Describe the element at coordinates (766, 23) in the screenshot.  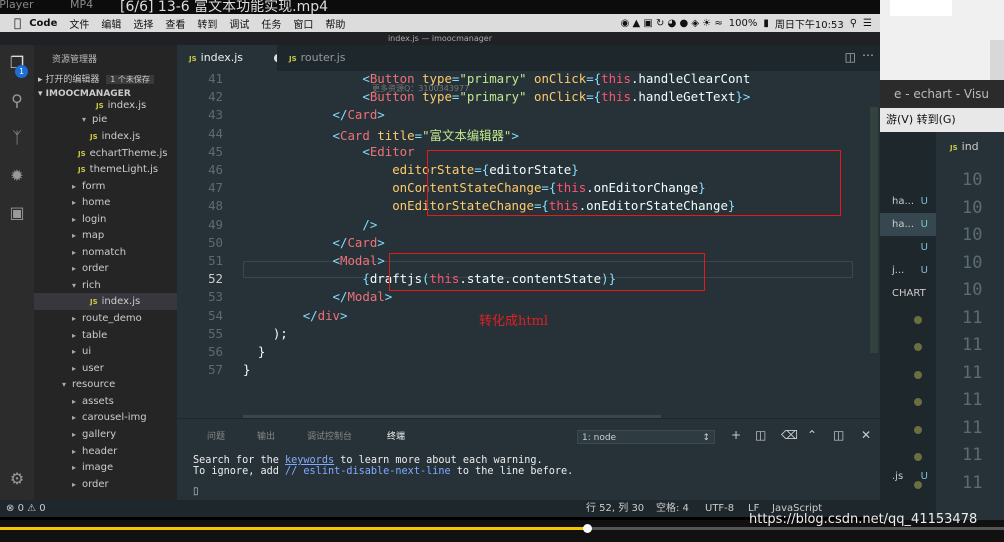
I see `battery-icon: ▮` at that location.